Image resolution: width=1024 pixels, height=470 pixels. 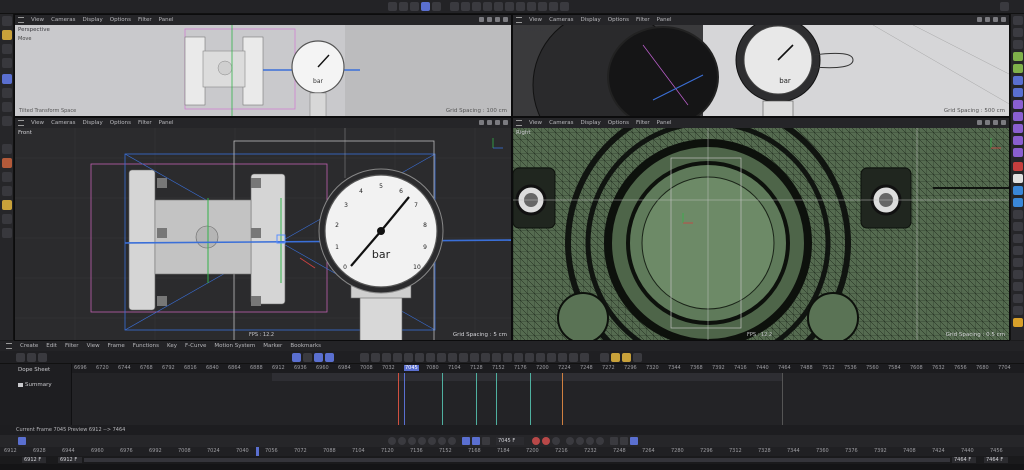 What do you see at coordinates (146, 346) in the screenshot?
I see `menu-functions: Functions` at bounding box center [146, 346].